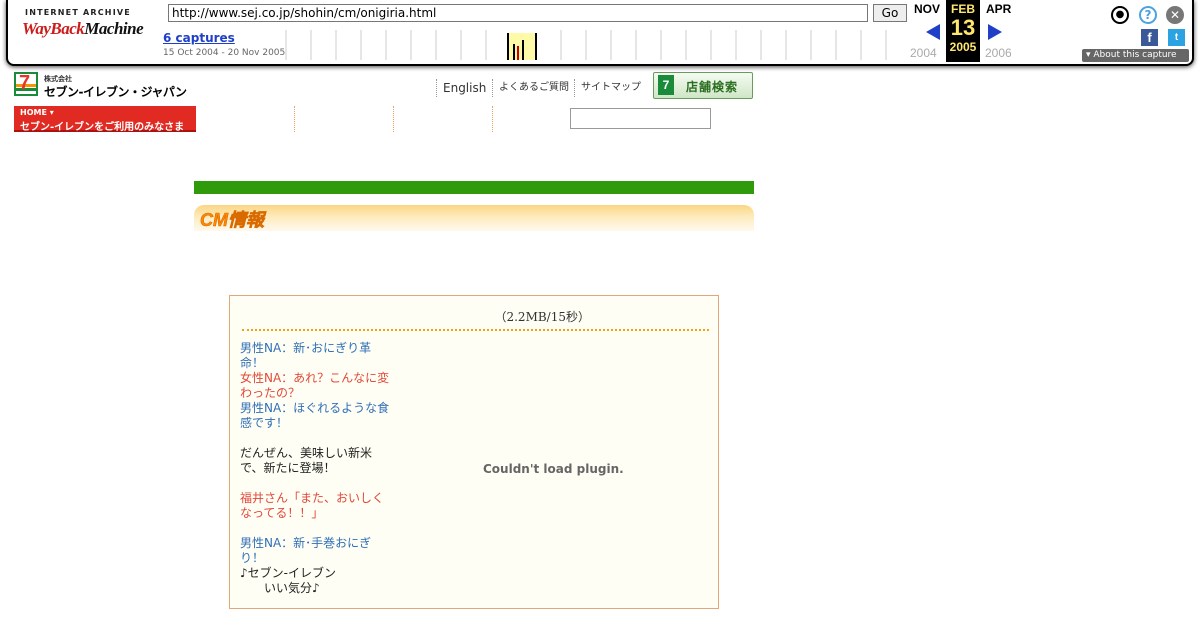 The height and width of the screenshot is (630, 1200). I want to click on store-search-label: 店舗検索, so click(712, 87).